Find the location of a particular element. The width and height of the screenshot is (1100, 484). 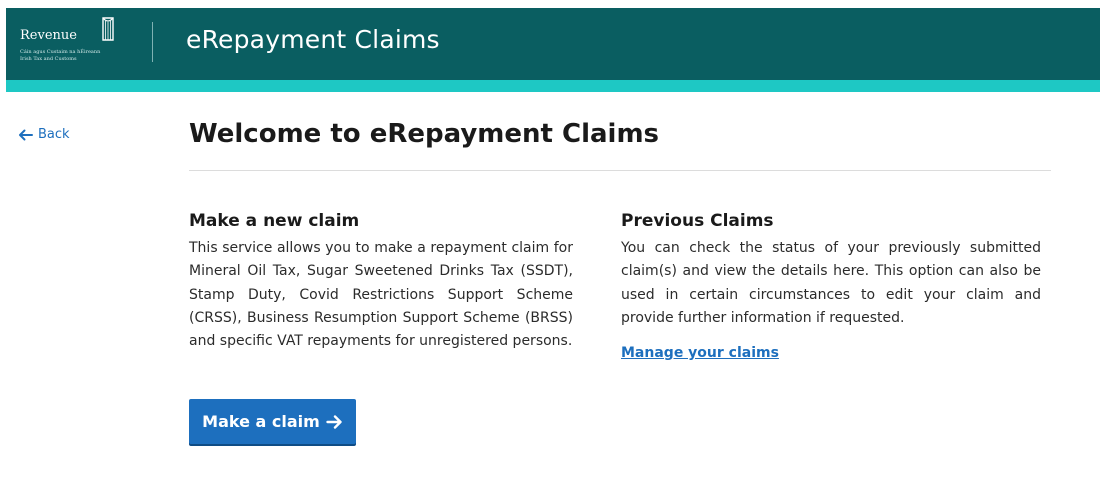

logo-wordmark: Revenue is located at coordinates (48, 35).